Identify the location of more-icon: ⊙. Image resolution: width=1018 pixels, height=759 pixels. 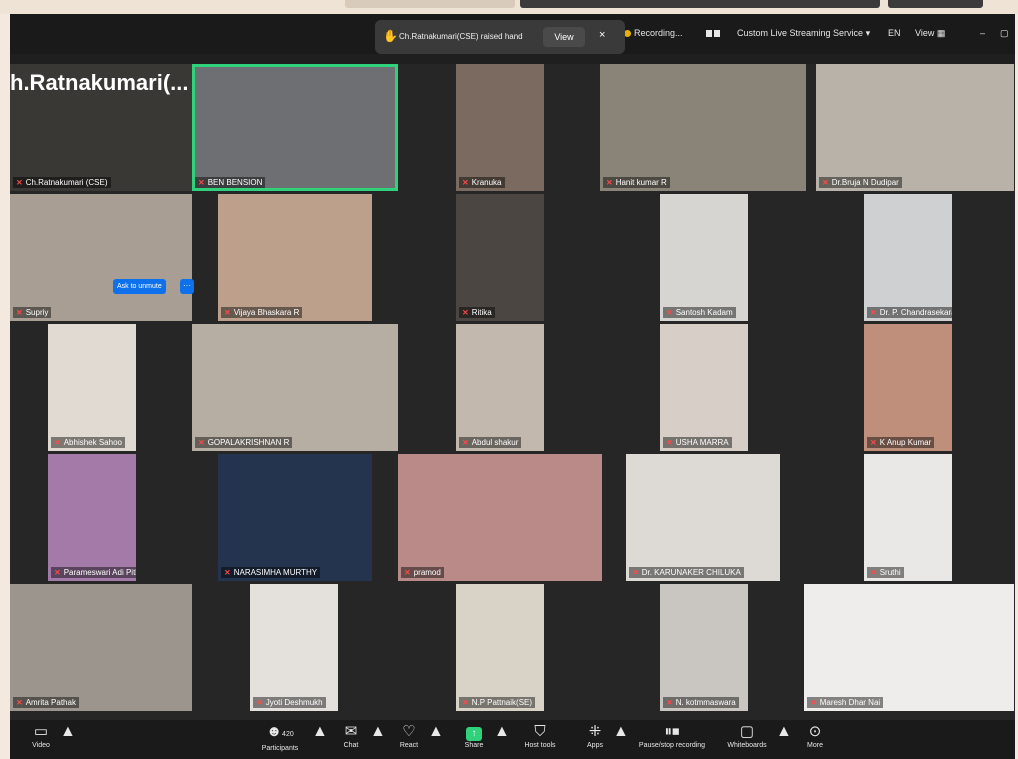
(815, 731).